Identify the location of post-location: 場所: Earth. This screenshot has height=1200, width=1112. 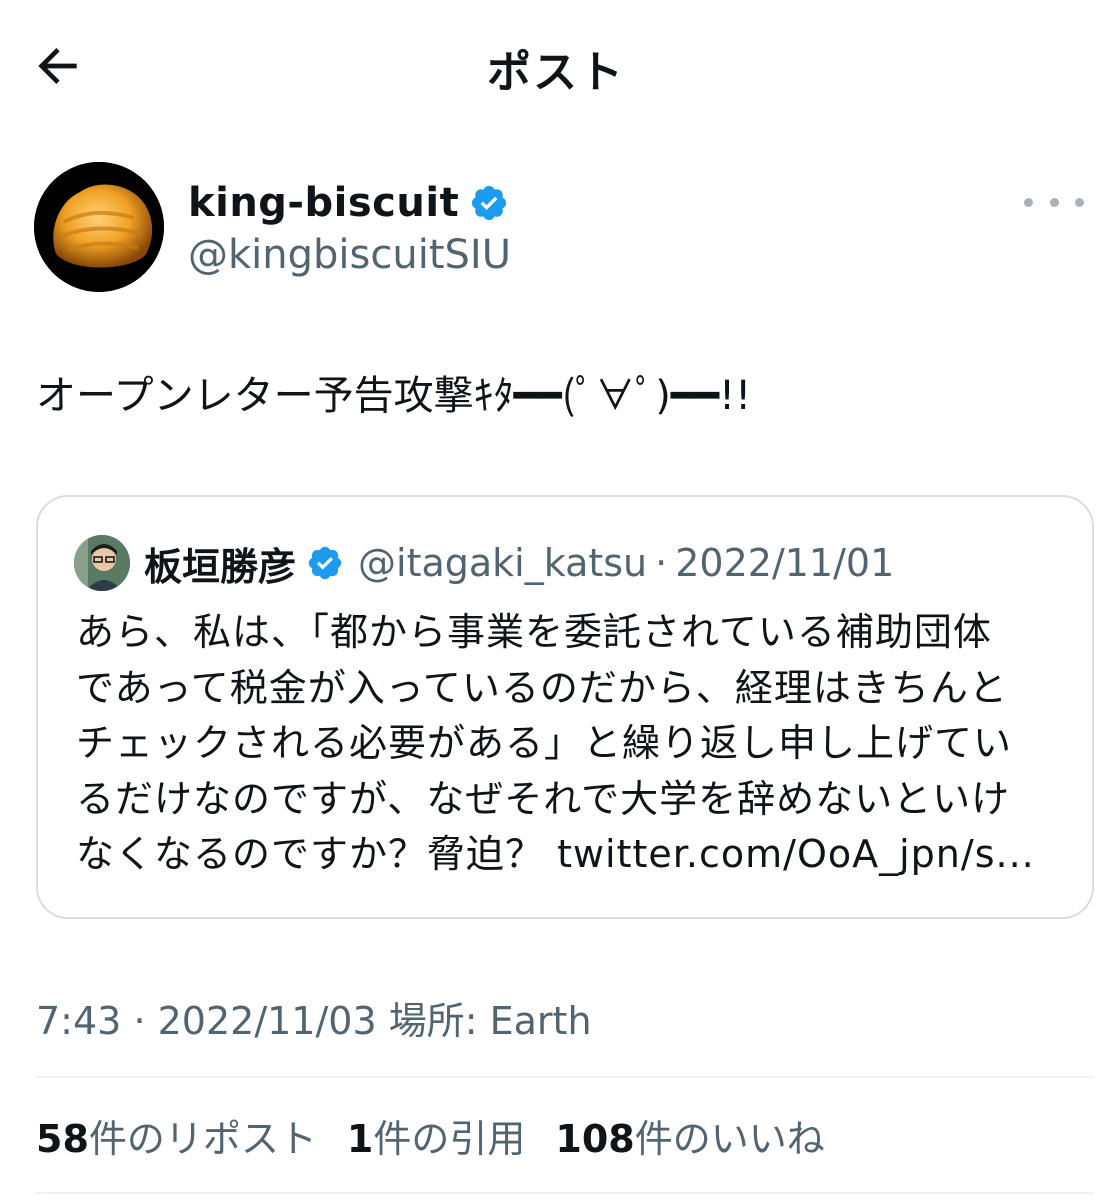
(490, 1021).